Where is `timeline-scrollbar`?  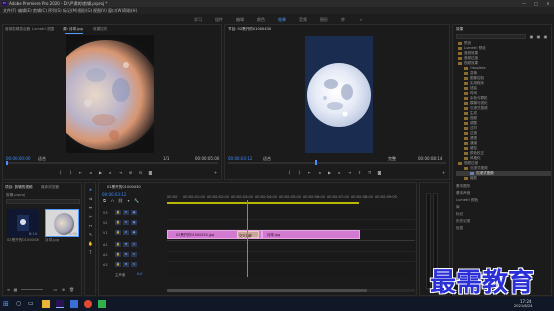
timeline-scrollbar is located at coordinates (291, 290).